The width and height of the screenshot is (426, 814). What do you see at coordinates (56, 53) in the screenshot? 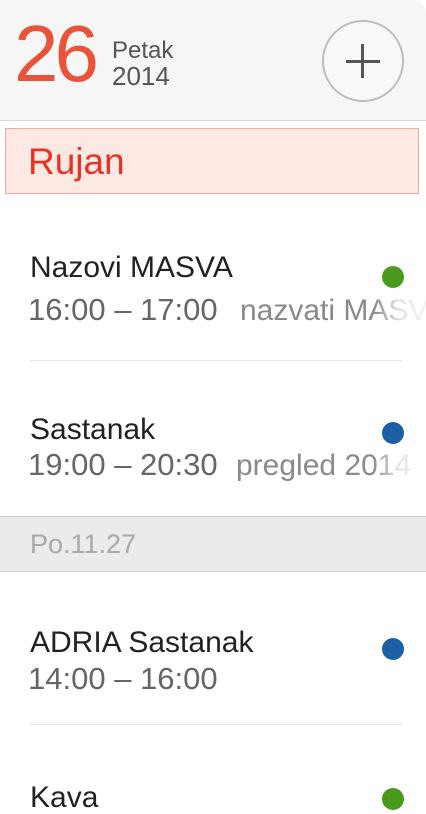
I see `day-number: 26` at bounding box center [56, 53].